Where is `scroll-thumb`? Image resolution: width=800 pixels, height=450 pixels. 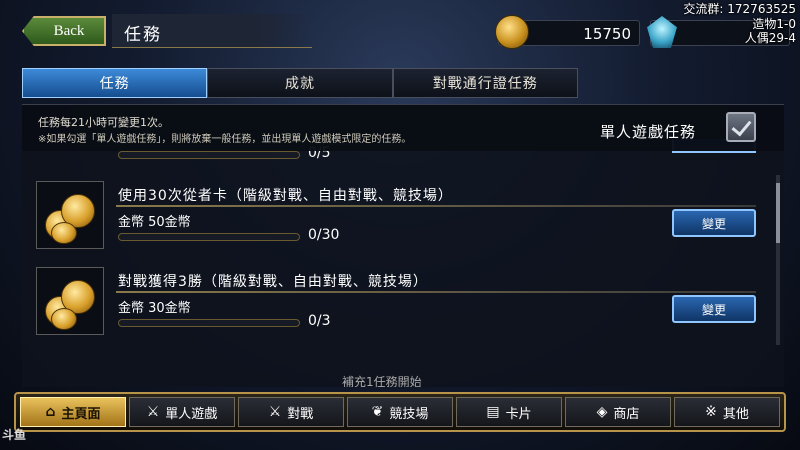
scroll-thumb is located at coordinates (778, 213).